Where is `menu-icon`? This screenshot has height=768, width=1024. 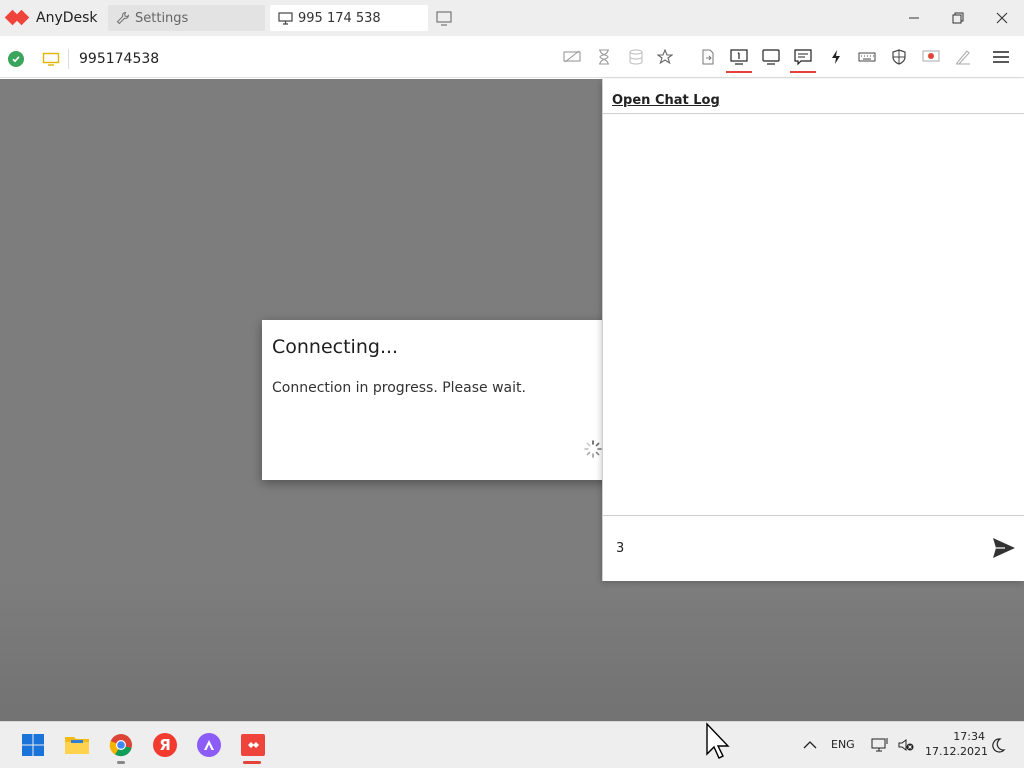
menu-icon is located at coordinates (1001, 57).